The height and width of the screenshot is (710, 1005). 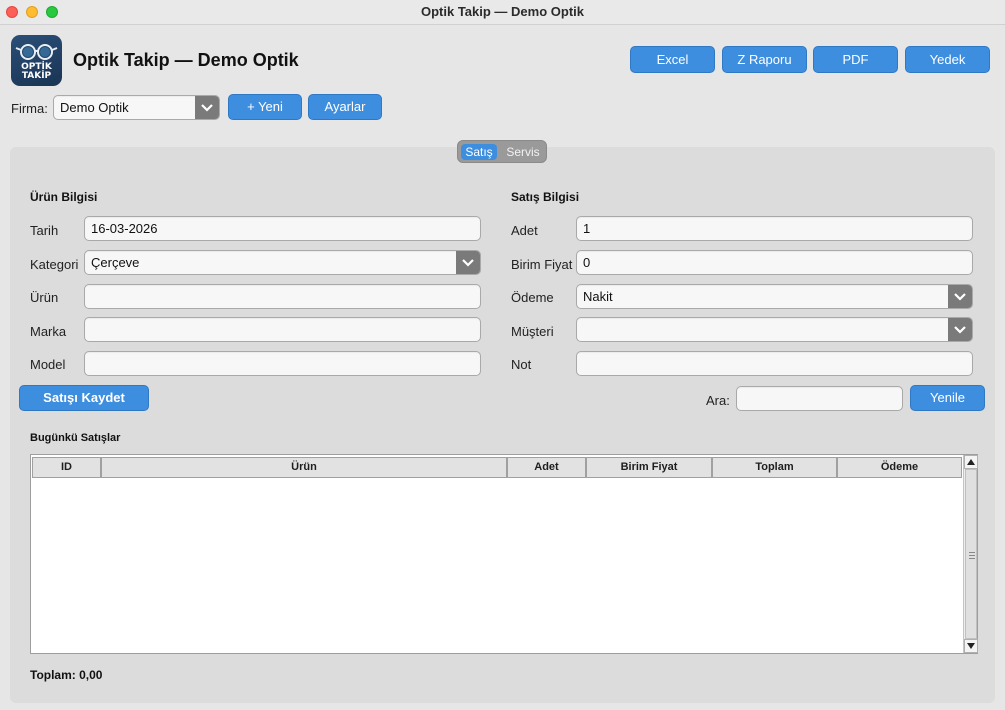 What do you see at coordinates (115, 262) in the screenshot?
I see `kategori-selected-value: Çerçeve` at bounding box center [115, 262].